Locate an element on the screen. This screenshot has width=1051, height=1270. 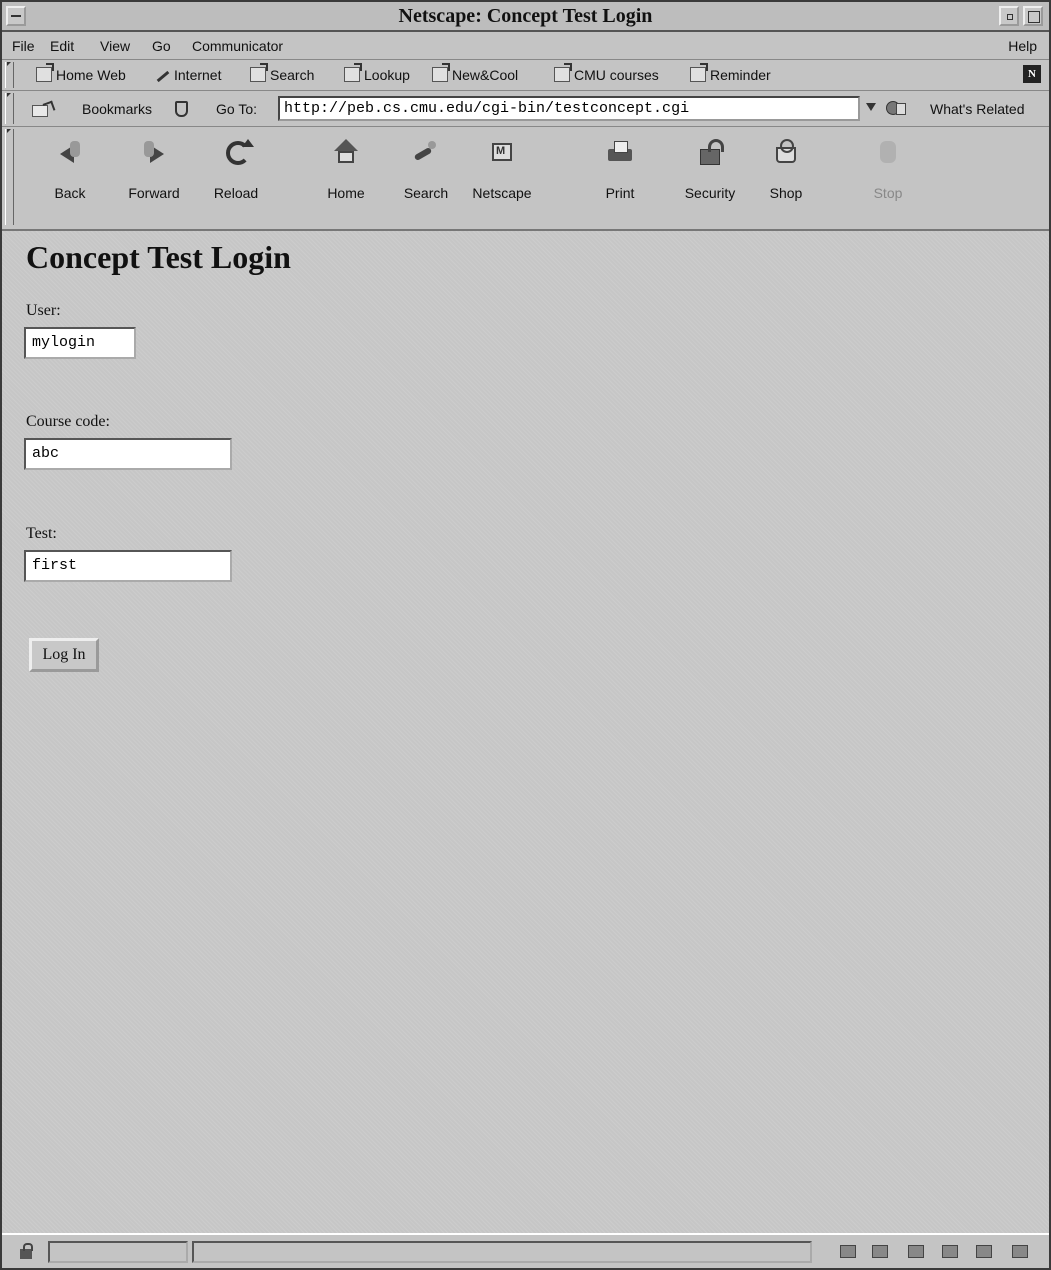
navigator-icon is located at coordinates (880, 1251).